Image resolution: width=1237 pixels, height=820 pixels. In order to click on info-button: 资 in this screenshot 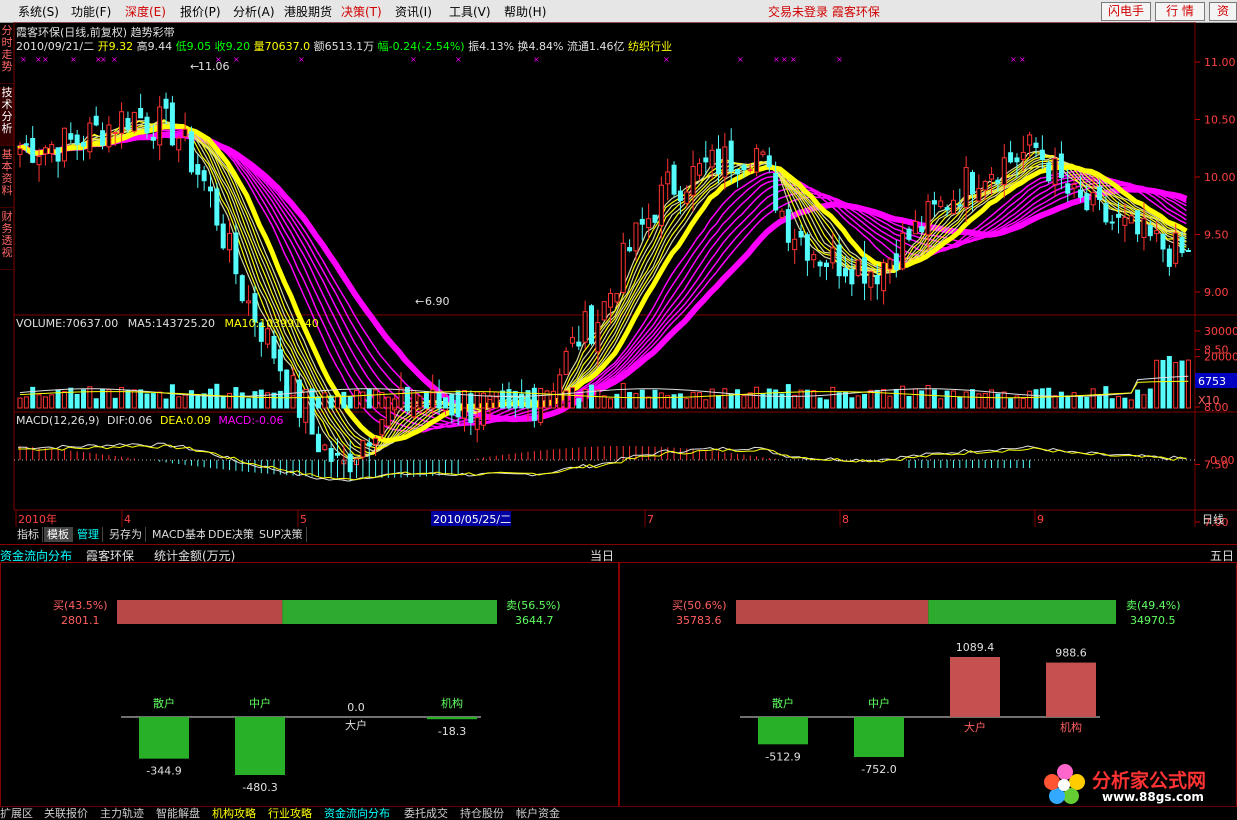, I will do `click(1223, 11)`.